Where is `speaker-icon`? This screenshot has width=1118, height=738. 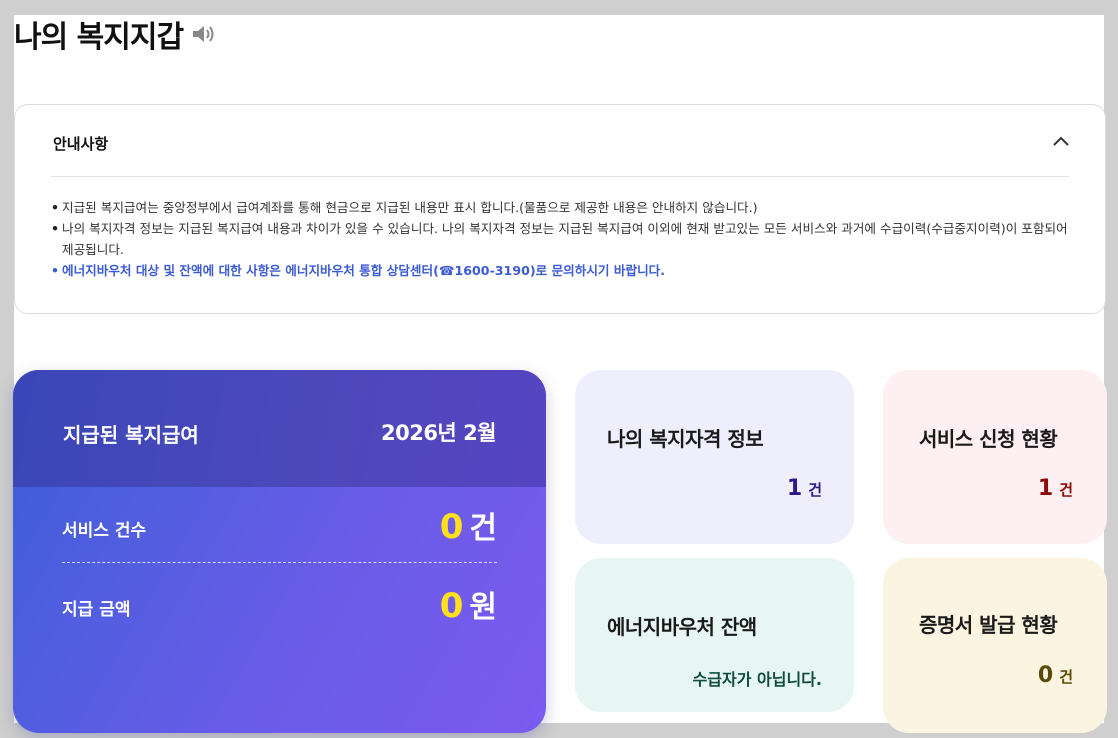 speaker-icon is located at coordinates (204, 34).